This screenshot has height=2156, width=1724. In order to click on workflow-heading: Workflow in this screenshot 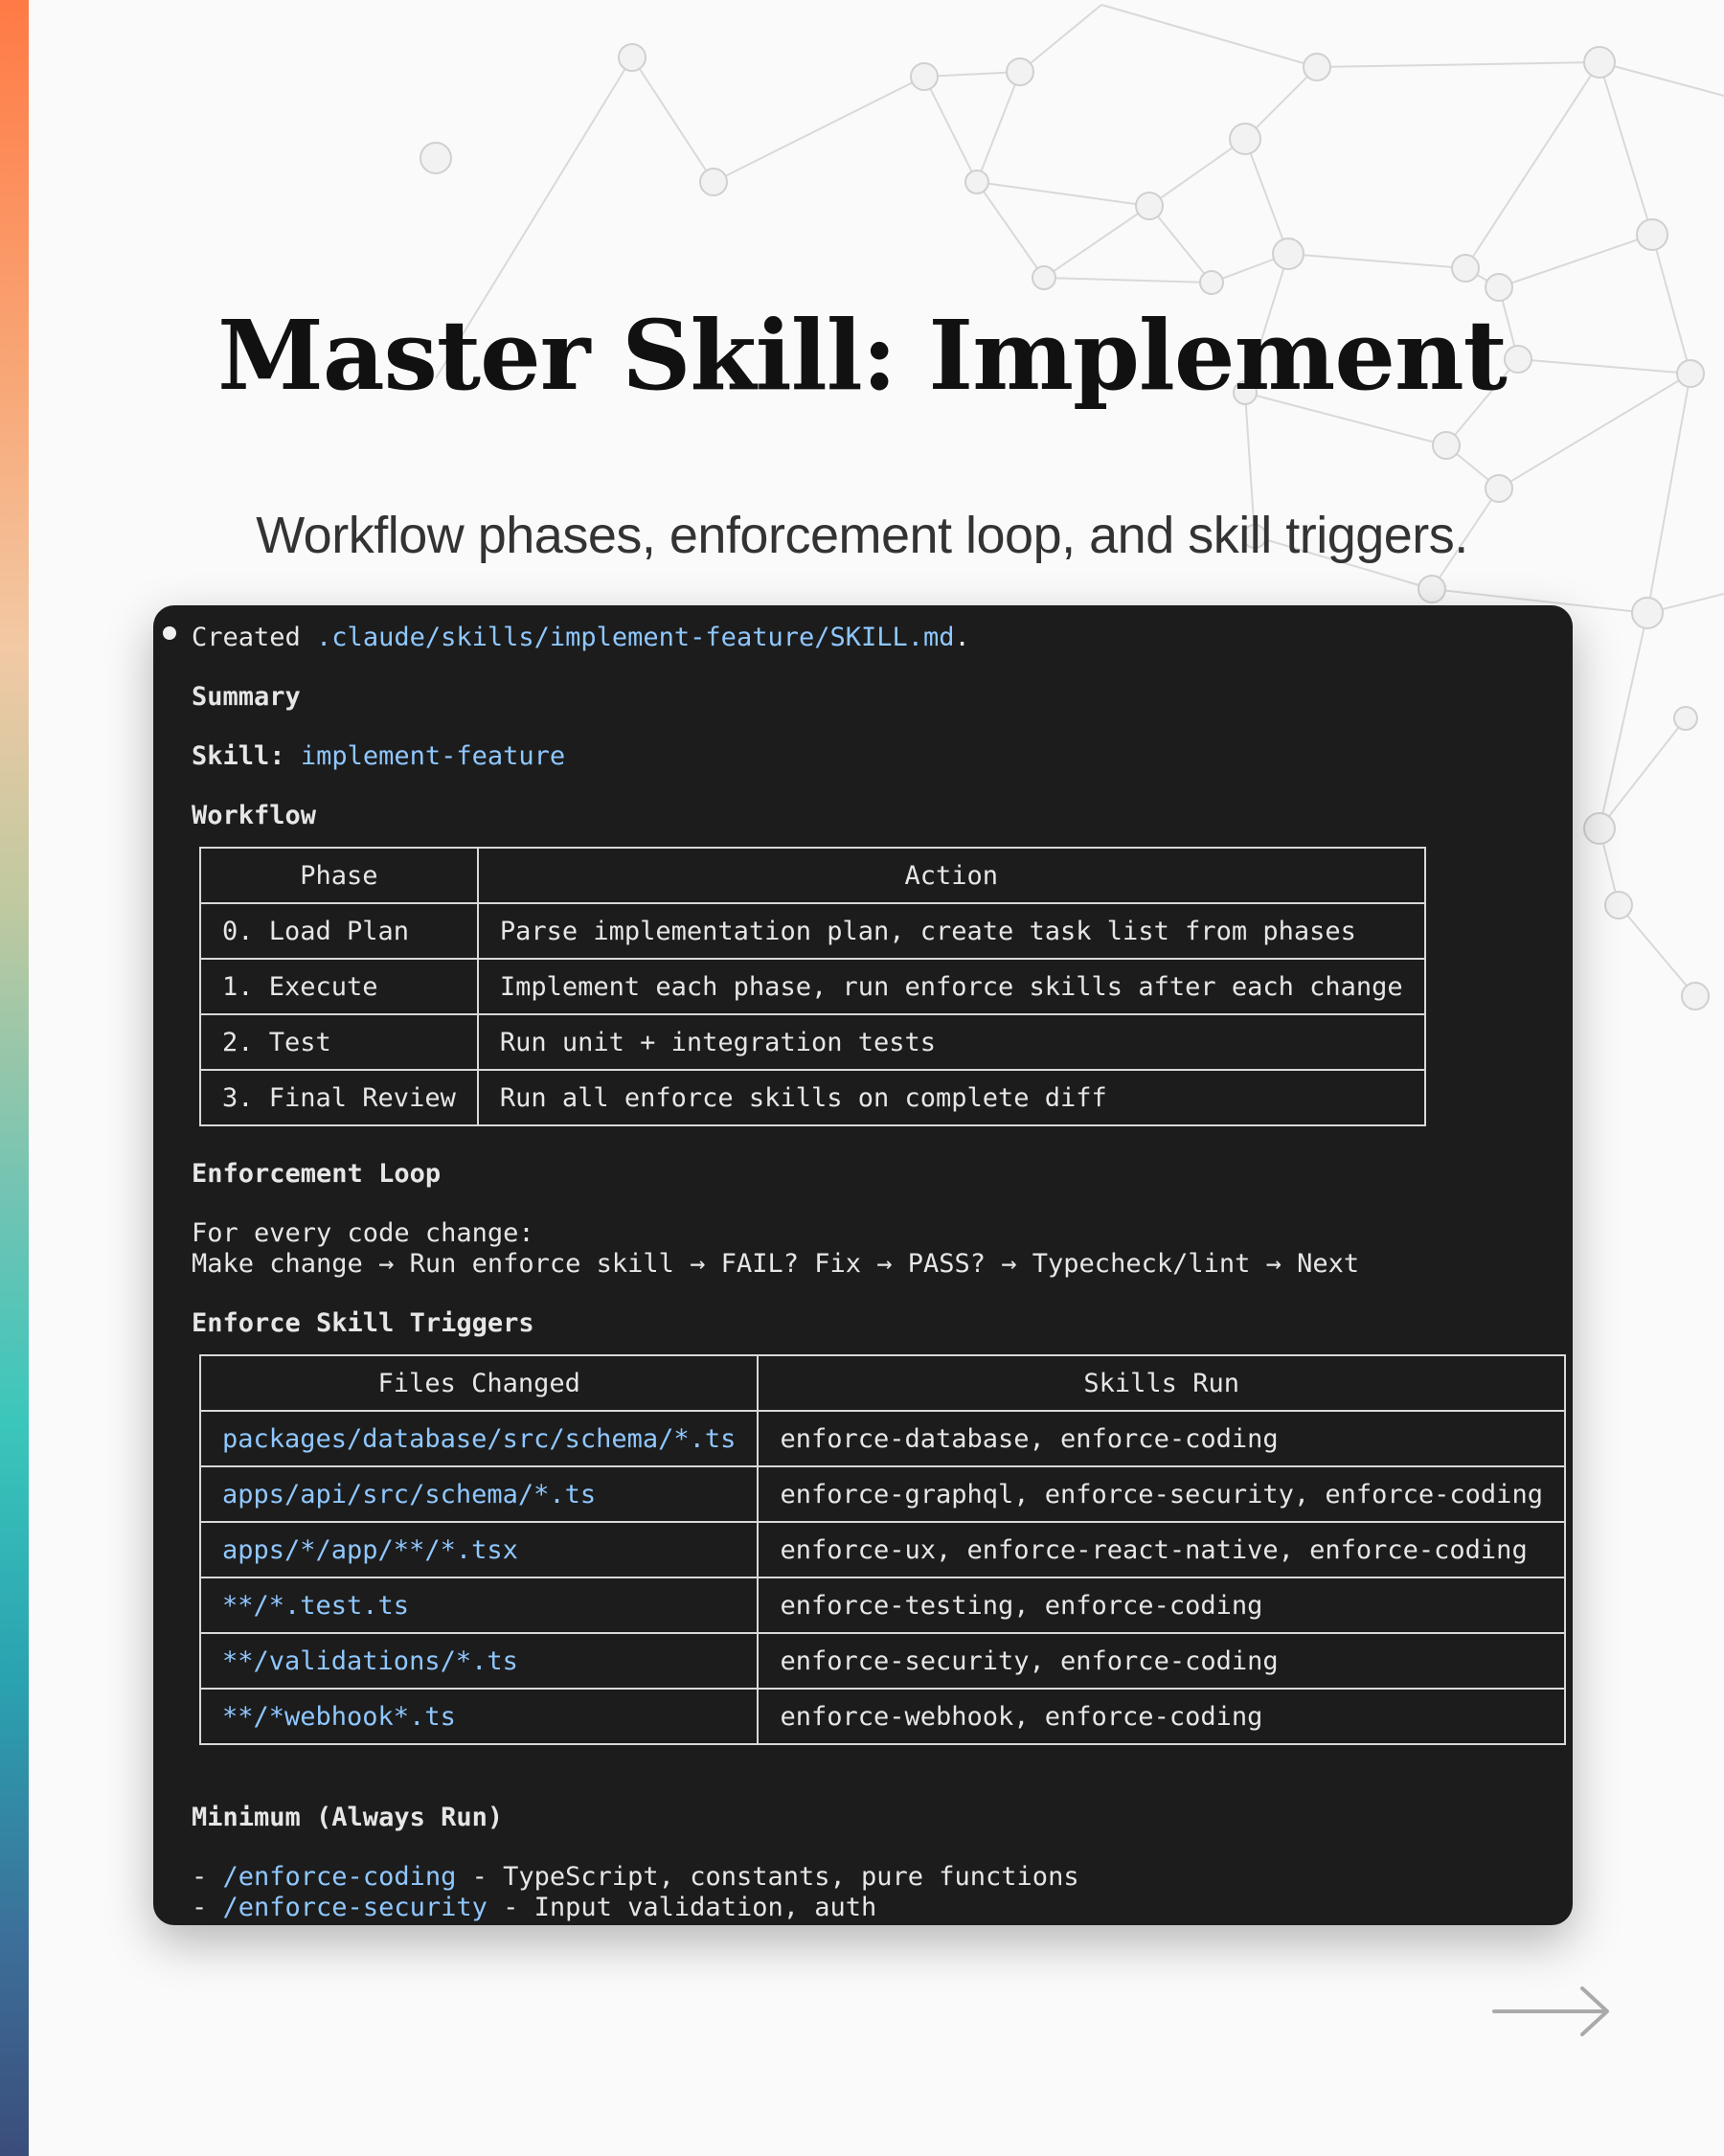, I will do `click(255, 815)`.